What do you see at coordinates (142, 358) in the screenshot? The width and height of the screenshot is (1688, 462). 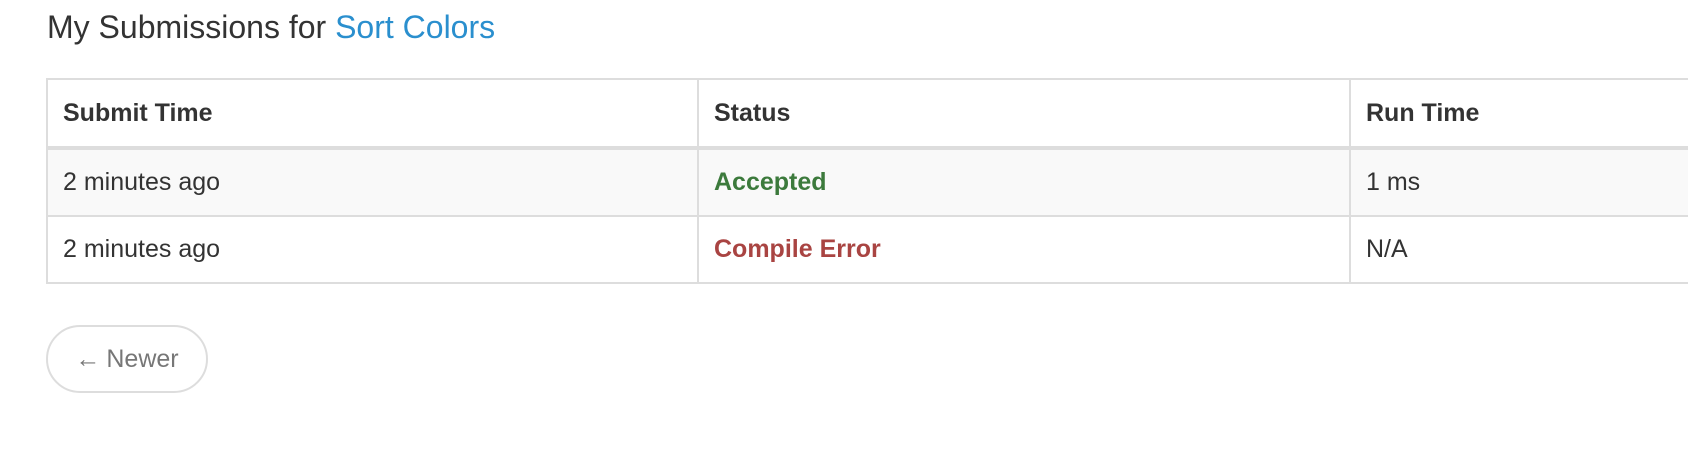 I see `newer-button-label: Newer` at bounding box center [142, 358].